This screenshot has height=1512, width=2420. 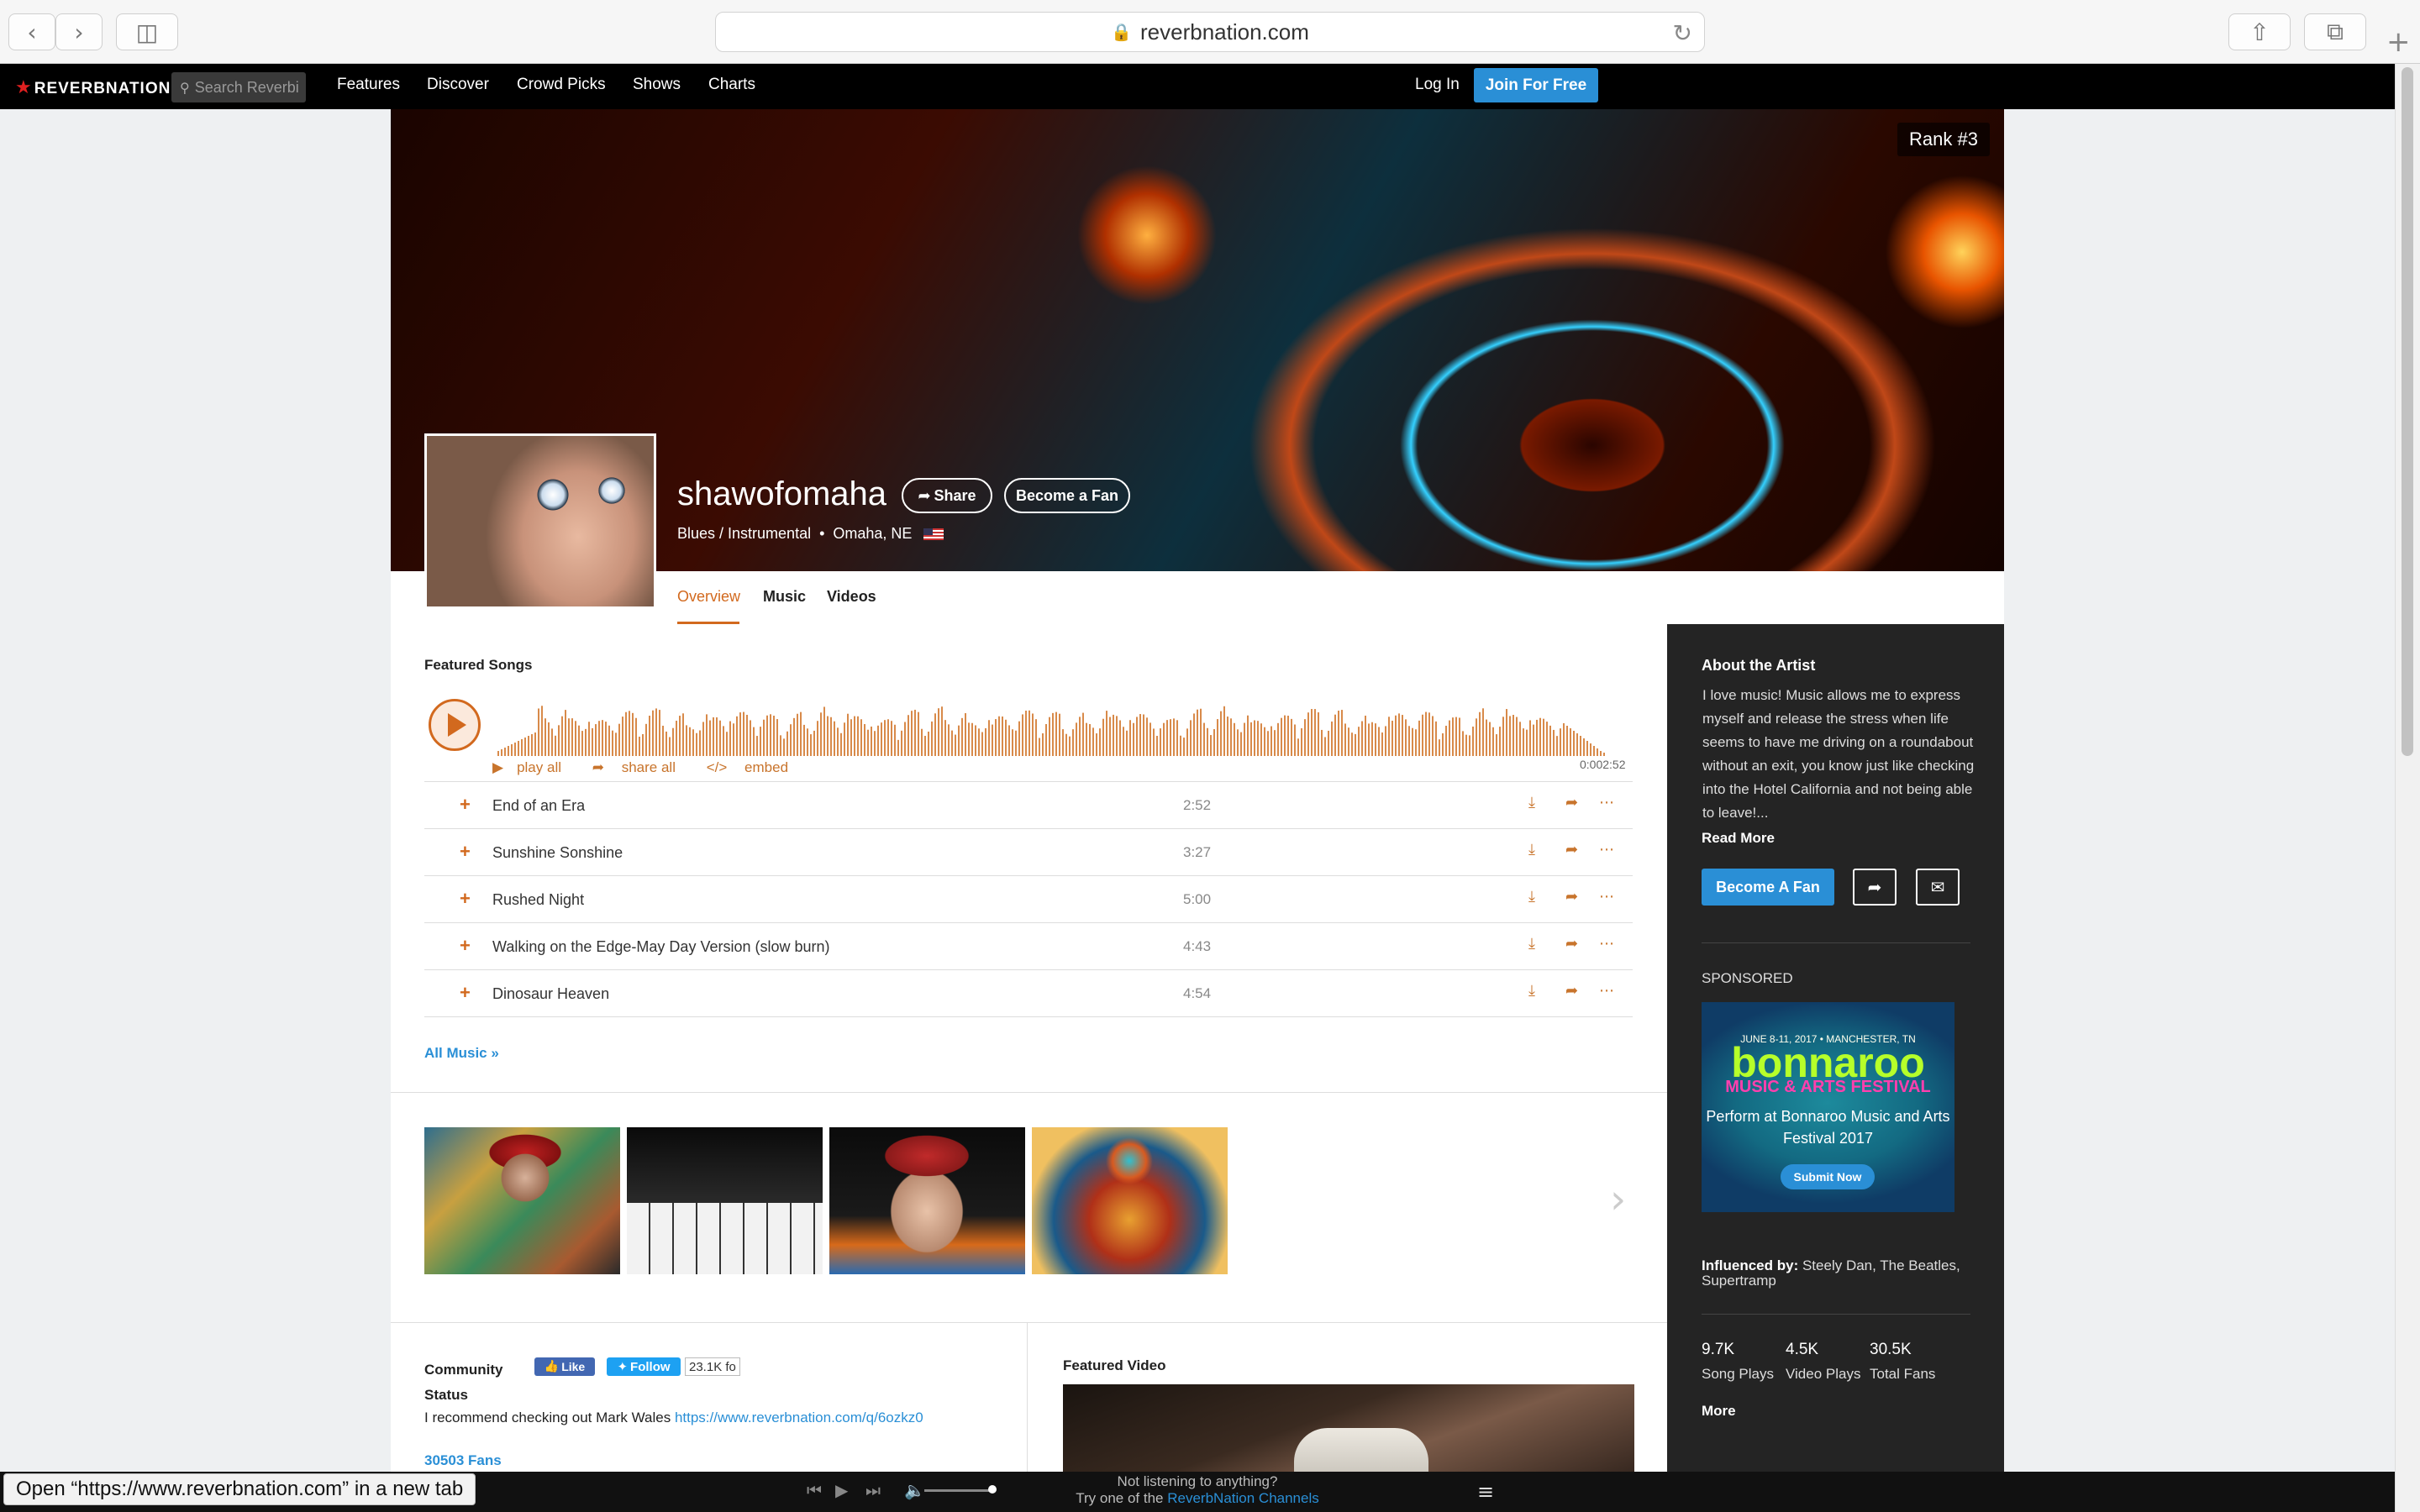 What do you see at coordinates (368, 85) in the screenshot?
I see `nav-features: Features` at bounding box center [368, 85].